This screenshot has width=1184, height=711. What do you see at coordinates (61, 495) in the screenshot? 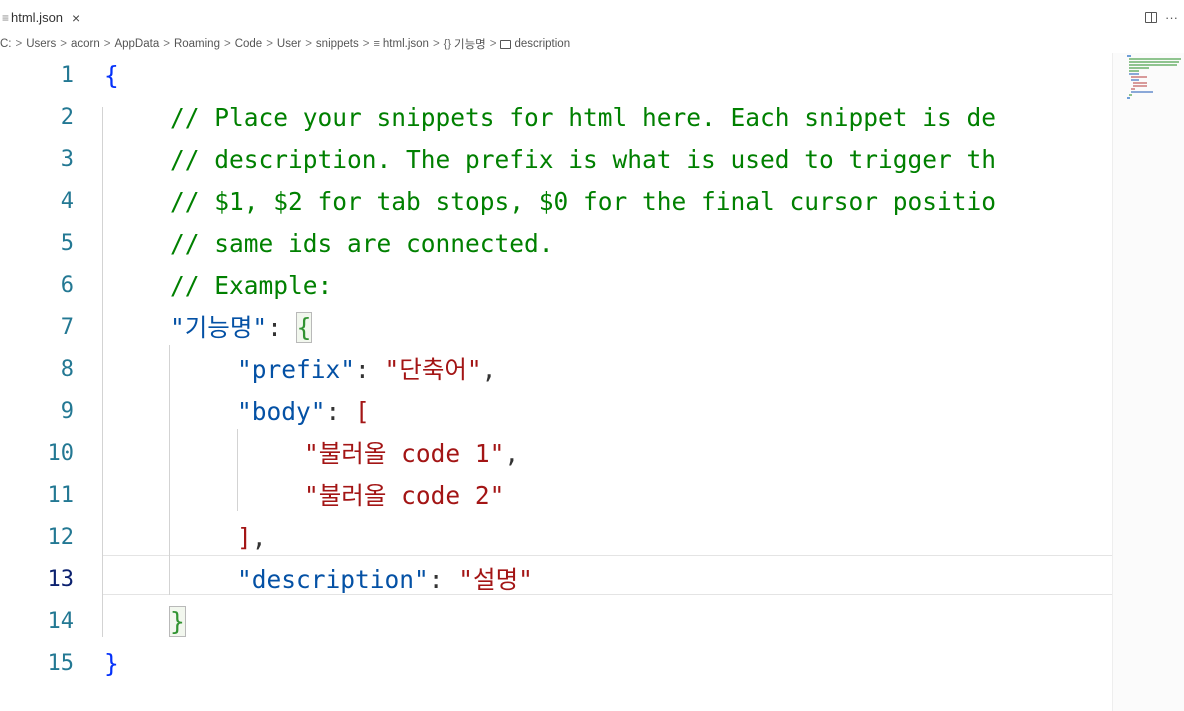
I see `line-number: 11` at bounding box center [61, 495].